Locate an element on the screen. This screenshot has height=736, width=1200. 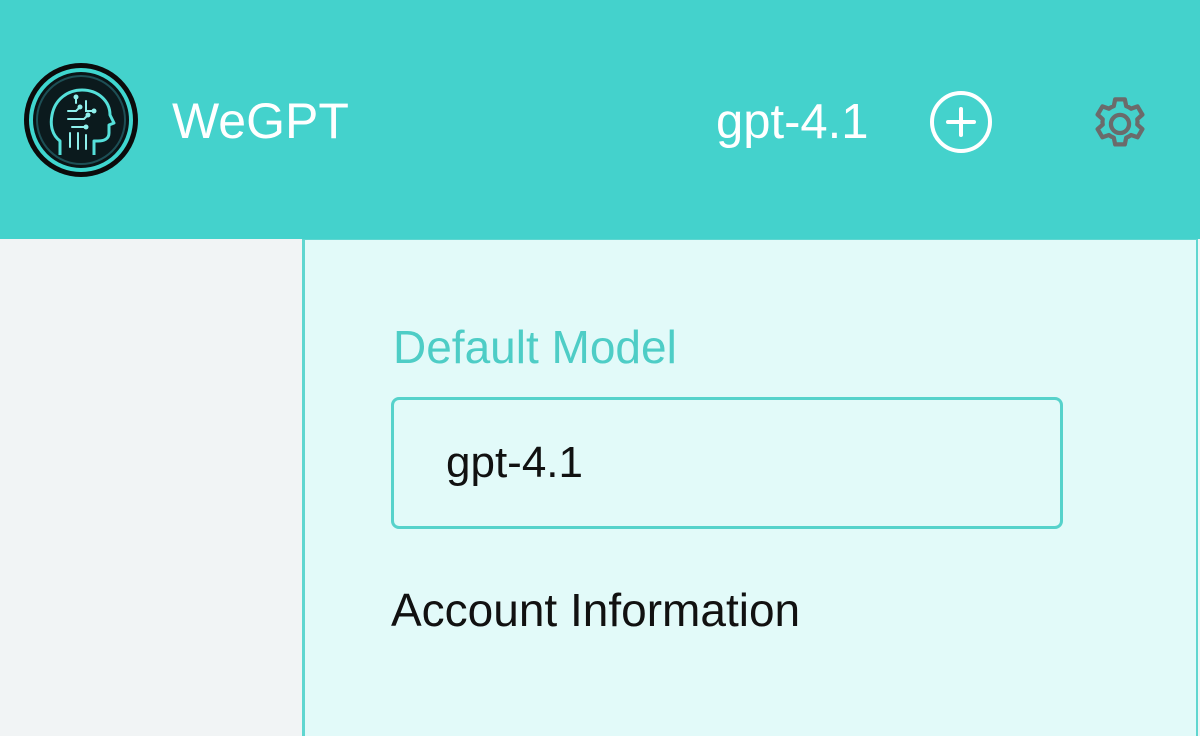
account-information-heading: Account Information is located at coordinates (596, 610).